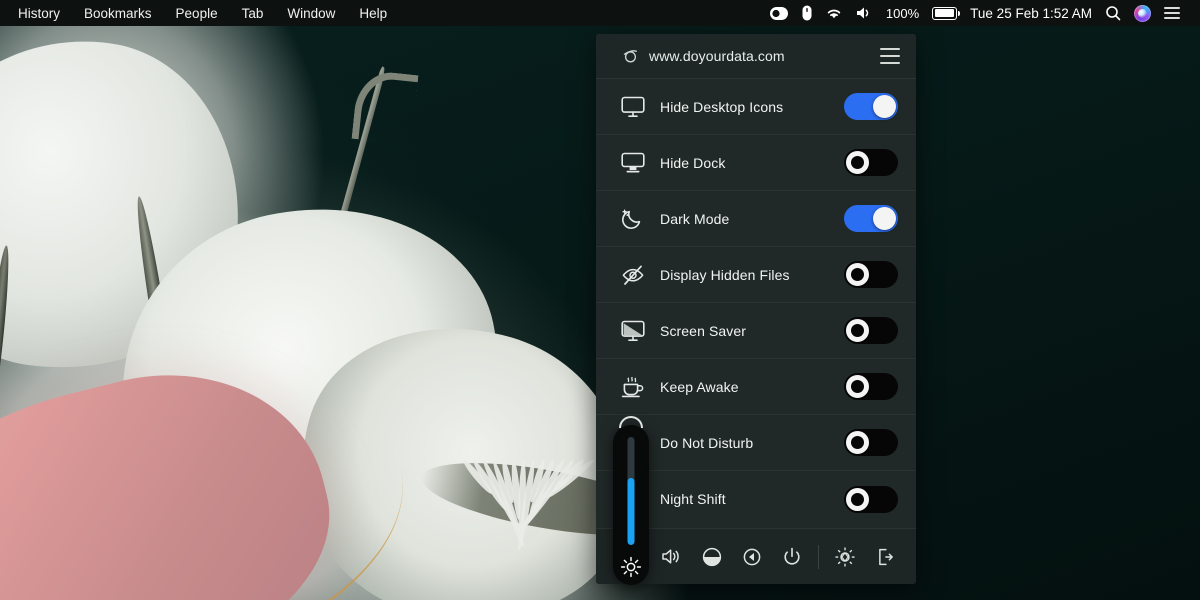 This screenshot has height=600, width=1200. I want to click on eye-slash-icon, so click(633, 275).